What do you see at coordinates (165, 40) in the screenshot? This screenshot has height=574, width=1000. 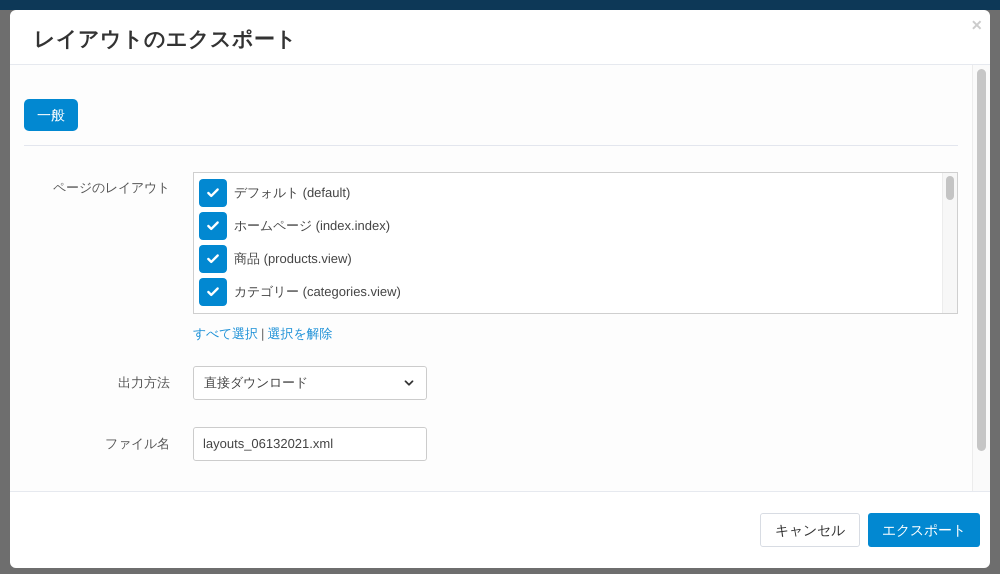 I see `dialog-title: レイアウトのエクスポート` at bounding box center [165, 40].